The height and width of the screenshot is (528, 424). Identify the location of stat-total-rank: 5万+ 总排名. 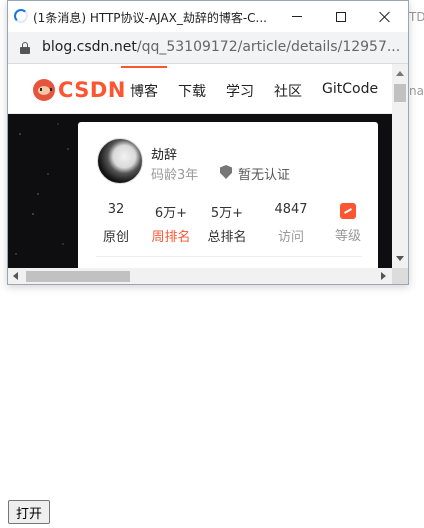
(227, 223).